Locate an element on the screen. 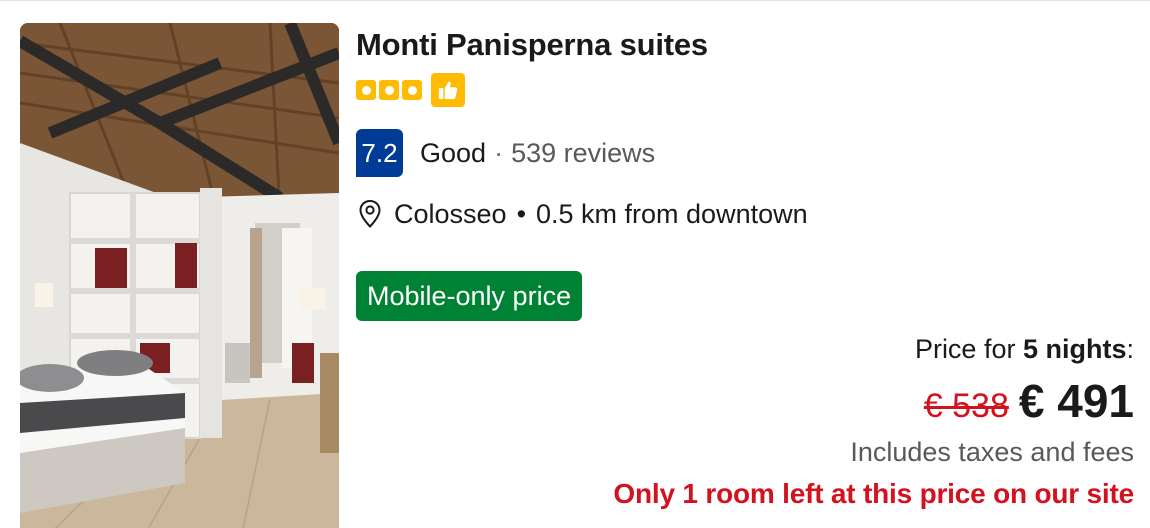 The height and width of the screenshot is (528, 1150). current-price: € 491 is located at coordinates (1076, 401).